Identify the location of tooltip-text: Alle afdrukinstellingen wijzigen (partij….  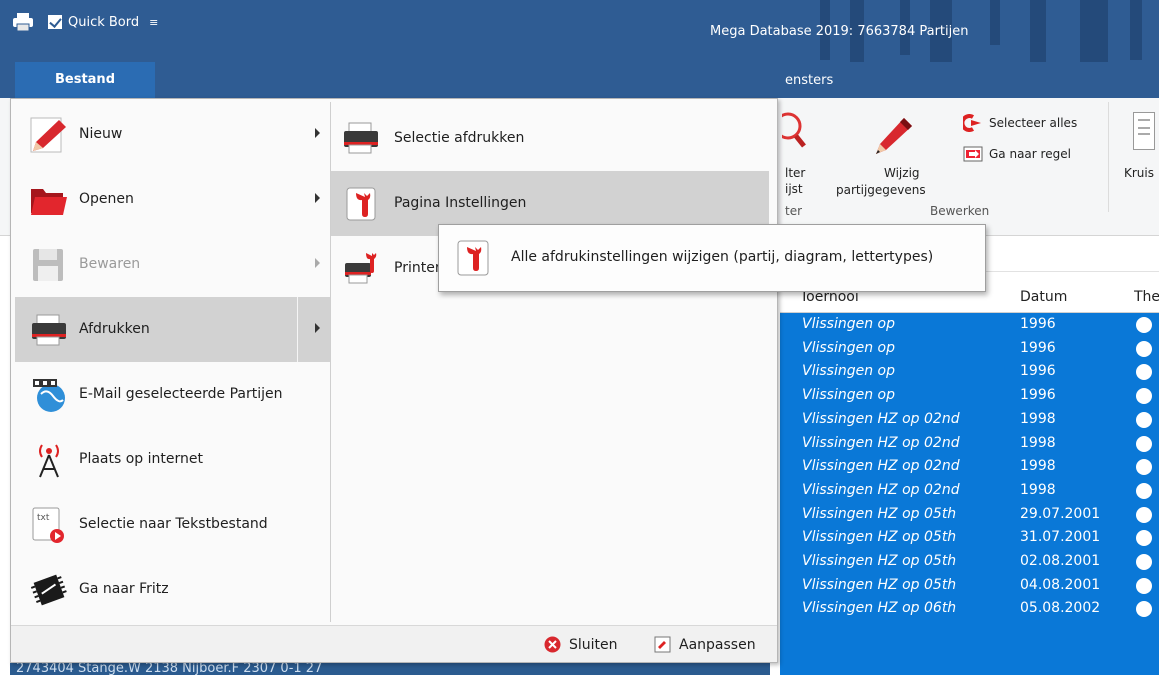
(722, 257).